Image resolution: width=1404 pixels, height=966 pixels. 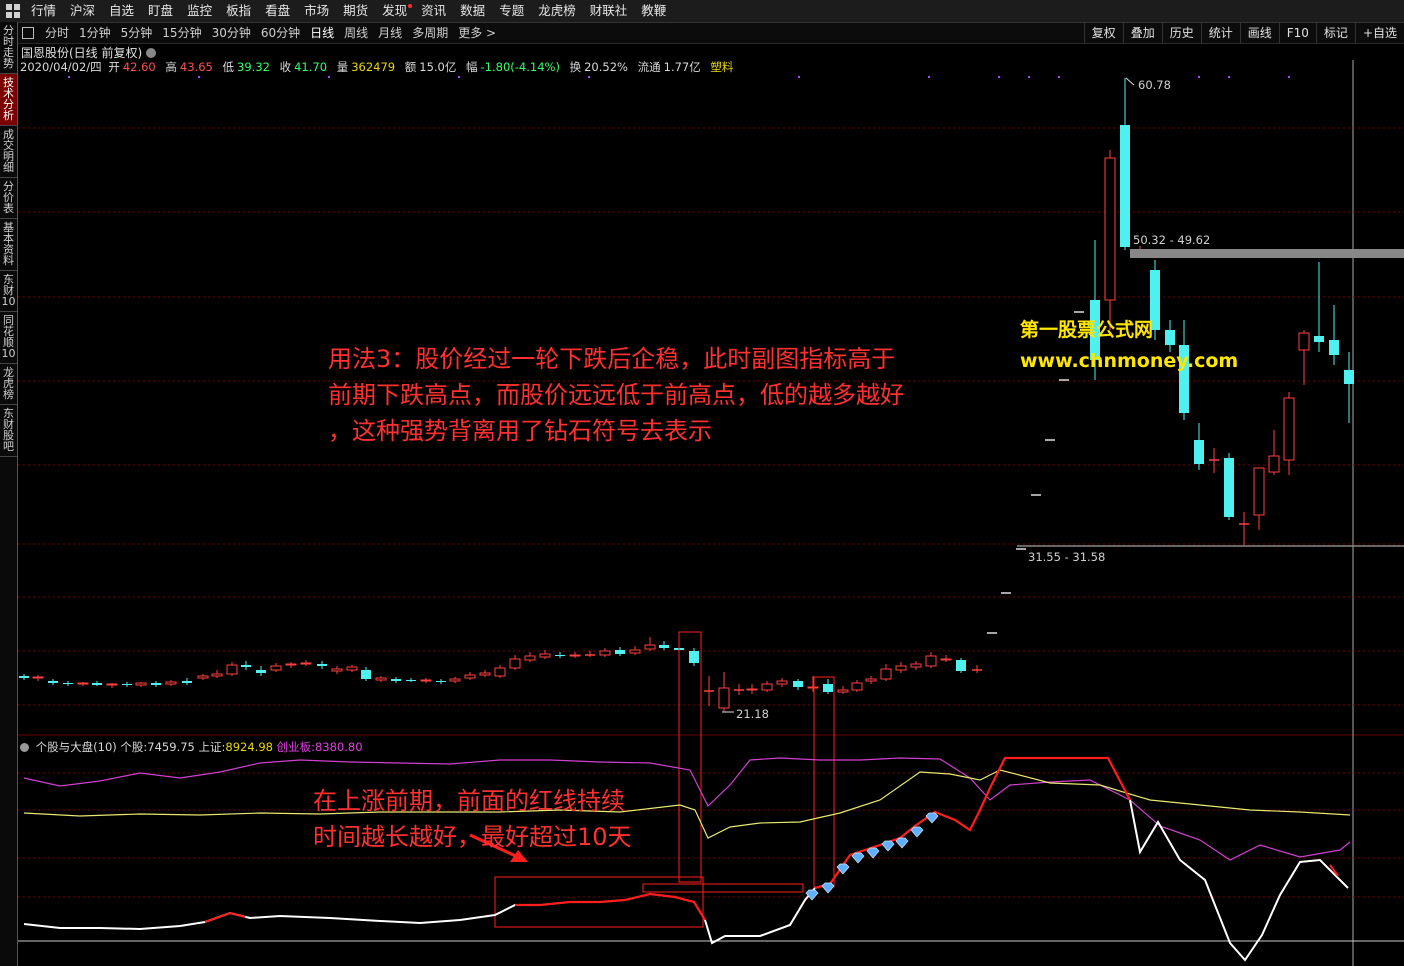 I want to click on level-box, so click(x=723, y=888).